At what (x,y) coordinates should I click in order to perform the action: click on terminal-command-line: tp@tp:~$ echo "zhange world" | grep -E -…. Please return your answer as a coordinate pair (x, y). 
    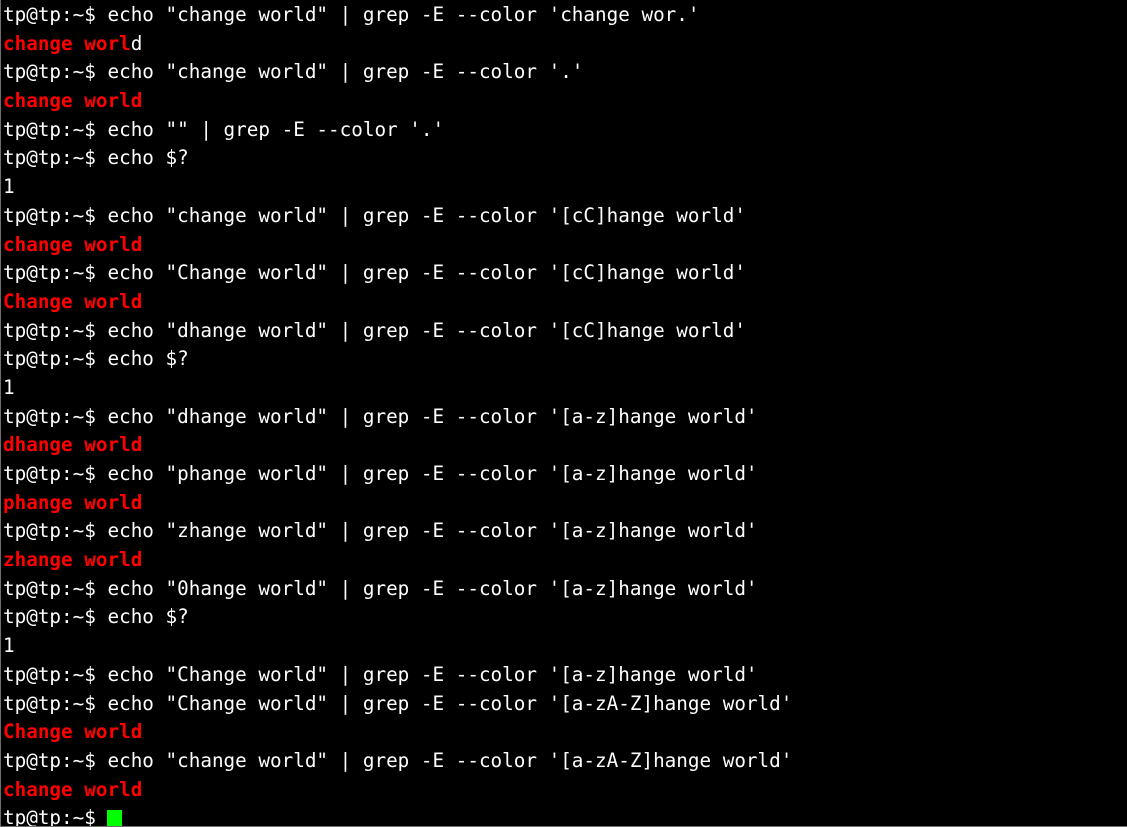
    Looking at the image, I should click on (565, 531).